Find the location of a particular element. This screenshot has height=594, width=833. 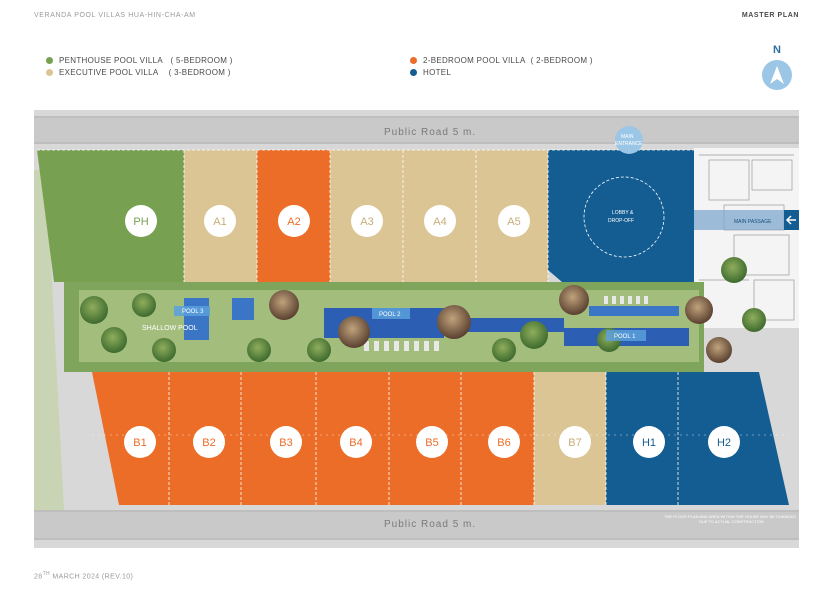

legend-label: 2-BEDROOM POOL VILLA is located at coordinates (474, 60).